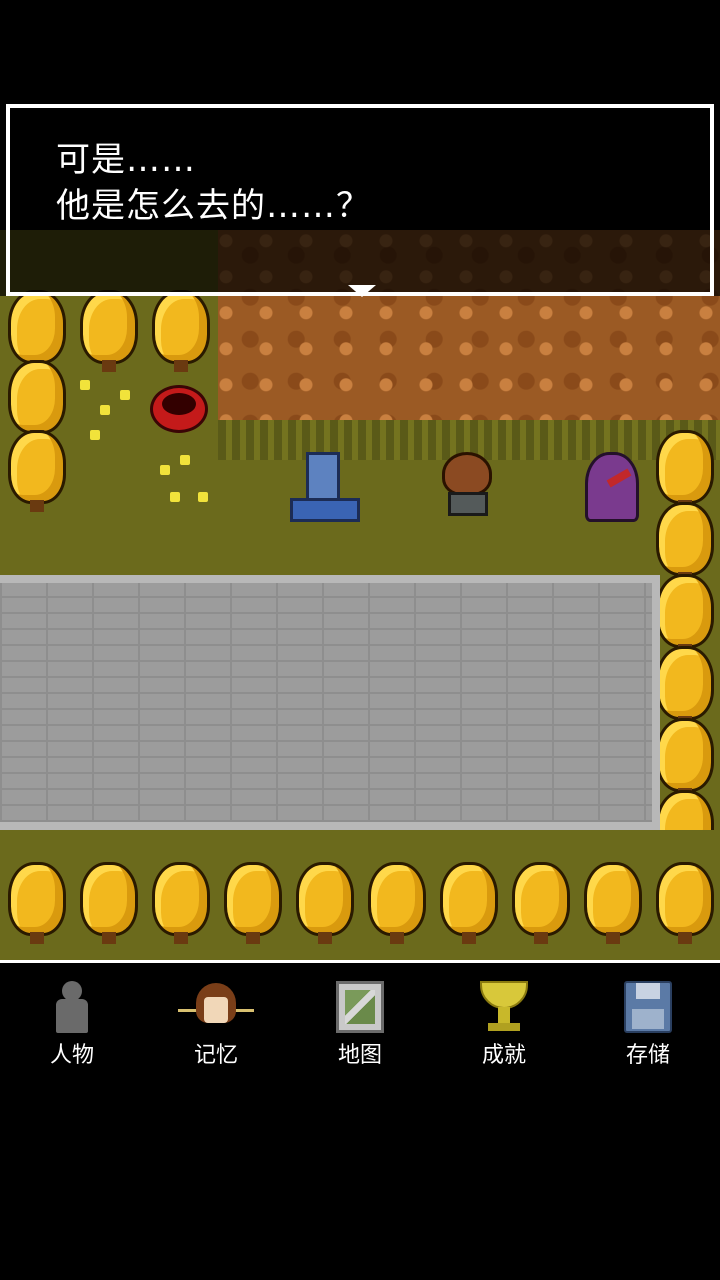 This screenshot has height=1280, width=720. I want to click on memory-portrait-icon, so click(216, 1007).